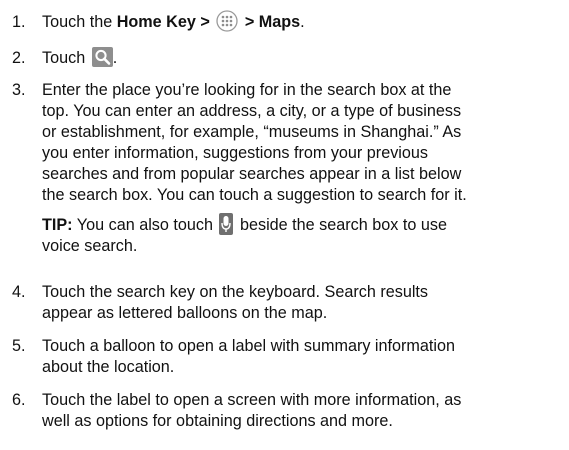  What do you see at coordinates (108, 367) in the screenshot?
I see `step-line: about the location.` at bounding box center [108, 367].